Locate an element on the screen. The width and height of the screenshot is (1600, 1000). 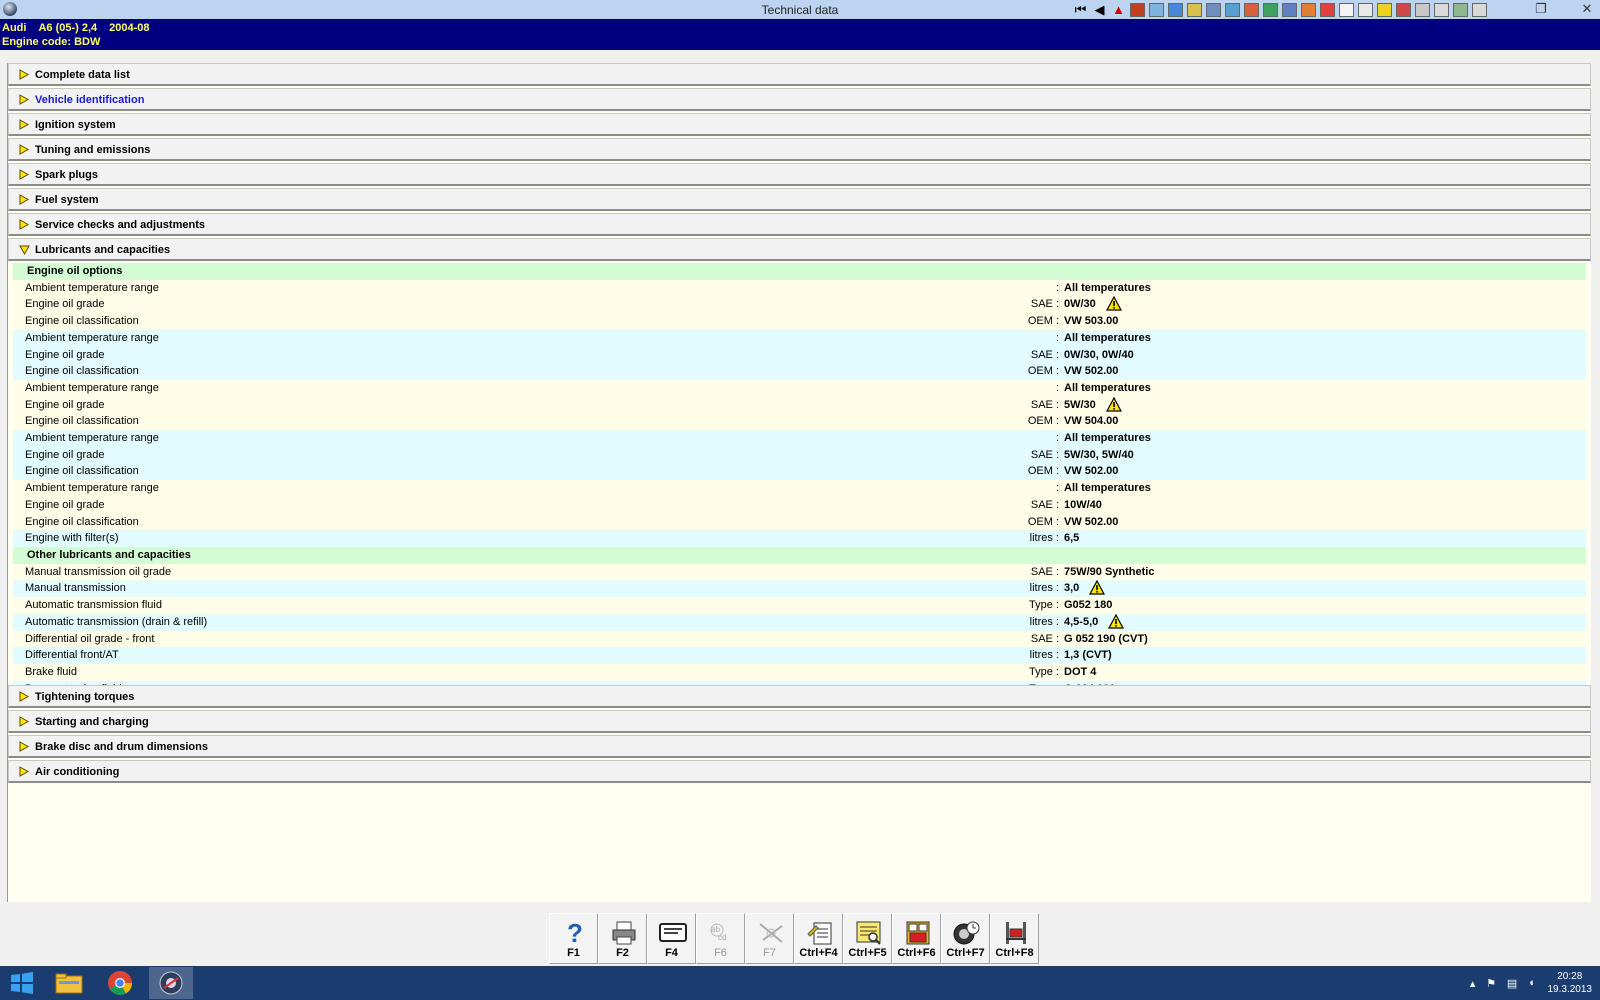
ctrl-f5-button: Ctrl+F5 is located at coordinates (867, 938).